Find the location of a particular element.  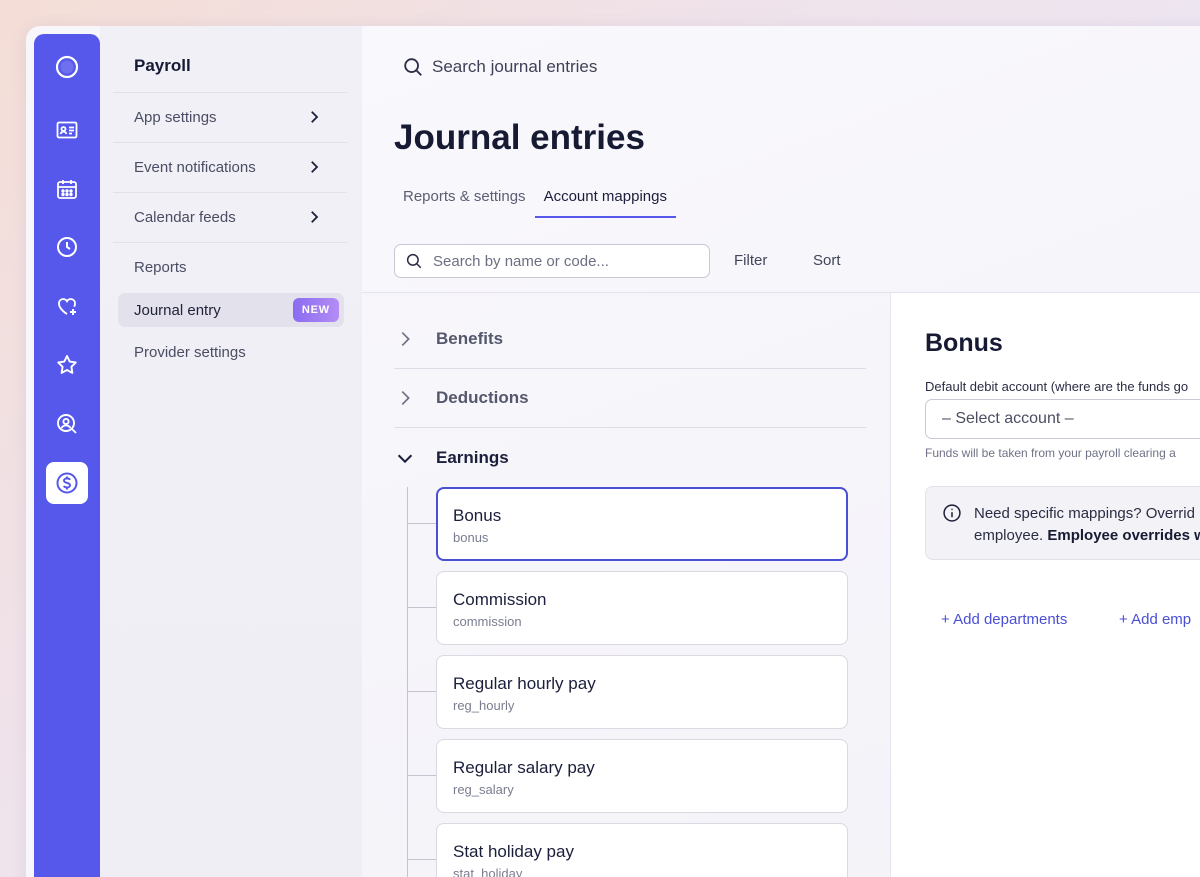

earning-item-bonus: Bonus bonus is located at coordinates (642, 524).